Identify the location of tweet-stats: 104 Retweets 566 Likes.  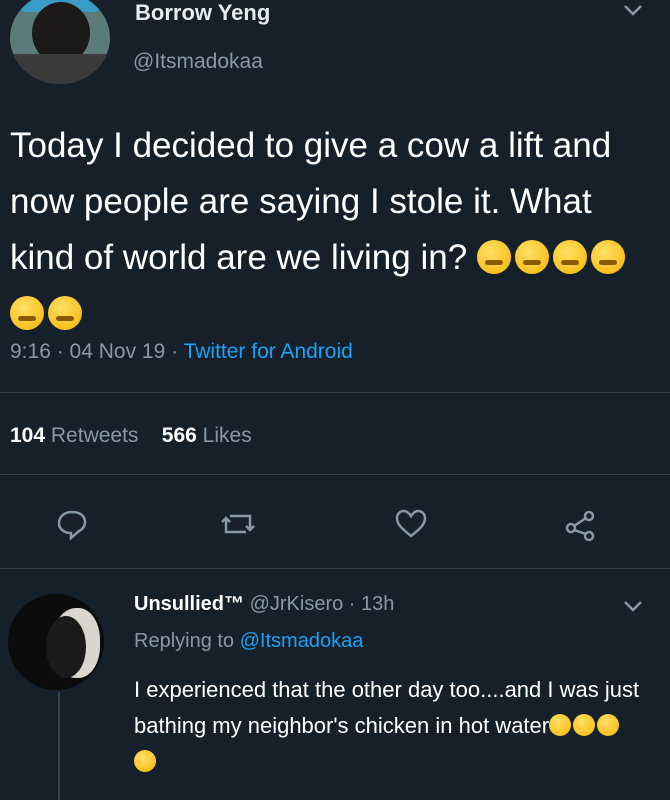
(131, 436).